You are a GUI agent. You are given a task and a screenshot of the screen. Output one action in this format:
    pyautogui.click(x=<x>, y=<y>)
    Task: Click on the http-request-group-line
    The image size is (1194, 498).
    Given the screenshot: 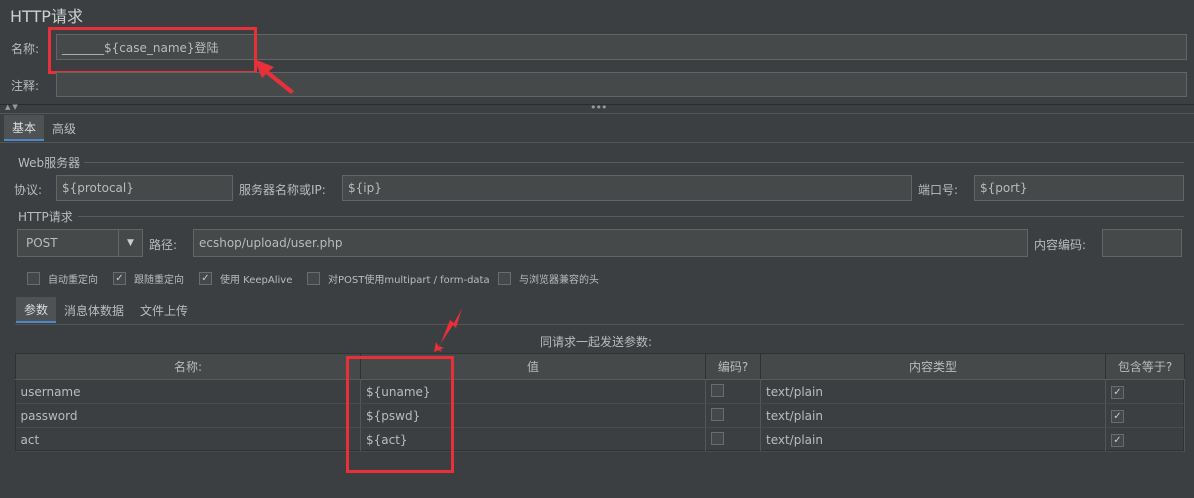 What is the action you would take?
    pyautogui.click(x=631, y=216)
    